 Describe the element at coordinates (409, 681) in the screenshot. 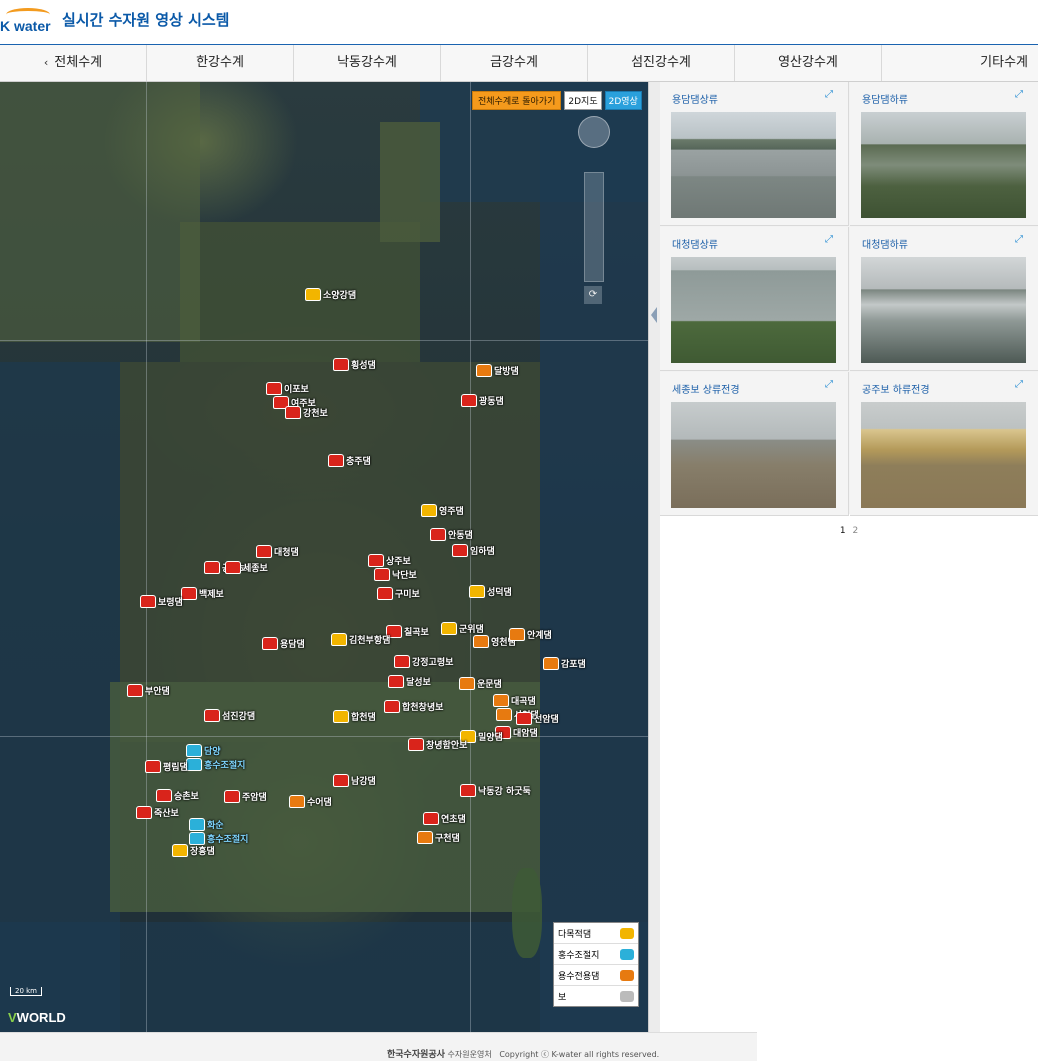

I see `map-marker: 달성보` at that location.